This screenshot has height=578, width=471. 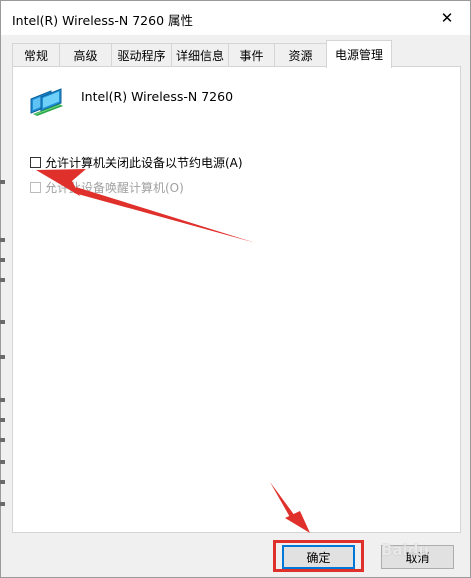 I want to click on tab-label: 电源管理, so click(x=358, y=55).